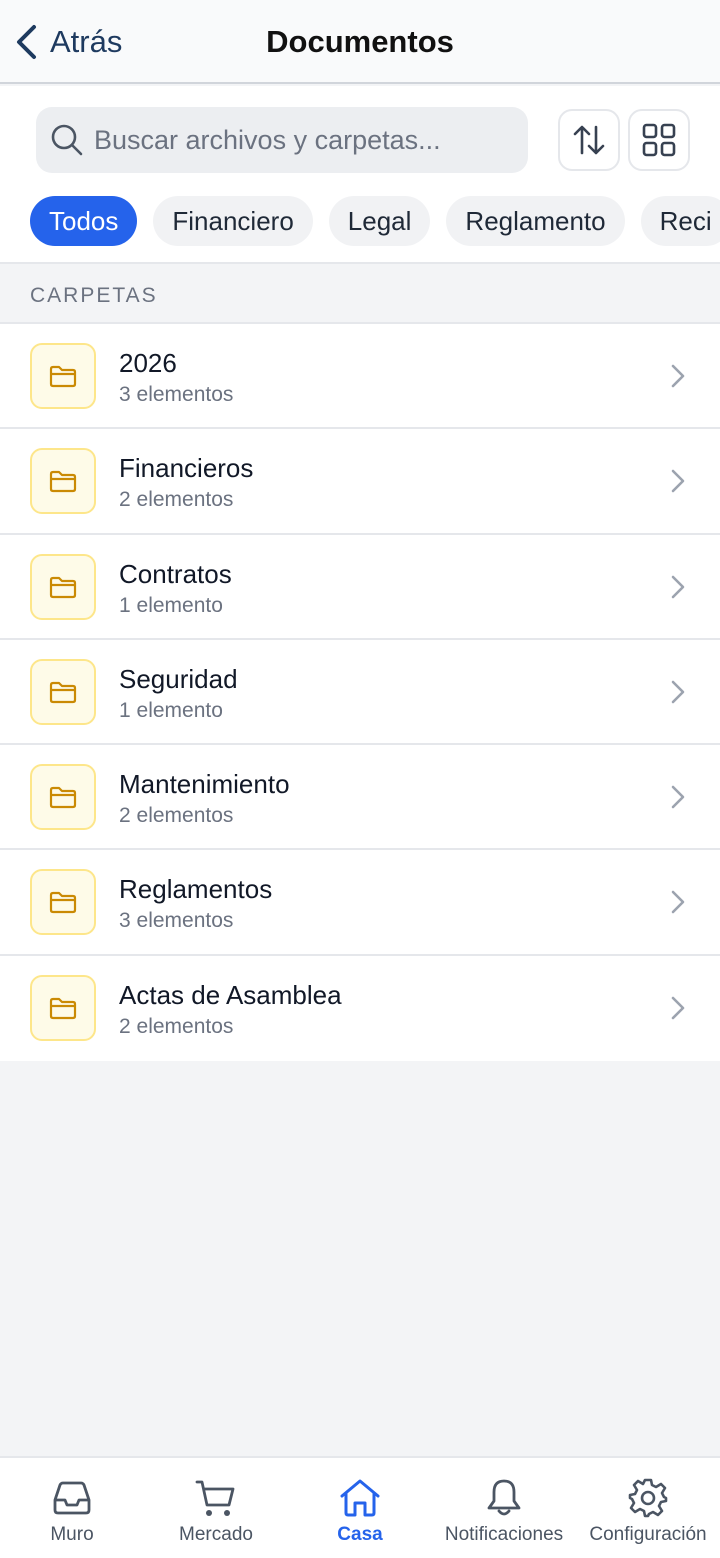 This screenshot has height=1558, width=720. Describe the element at coordinates (360, 175) in the screenshot. I see `toolbar: Todos Financiero Legal Reglamento Reci` at that location.